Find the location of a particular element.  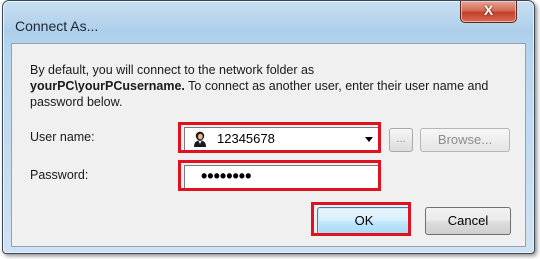

cancel-button: Cancel is located at coordinates (468, 221).